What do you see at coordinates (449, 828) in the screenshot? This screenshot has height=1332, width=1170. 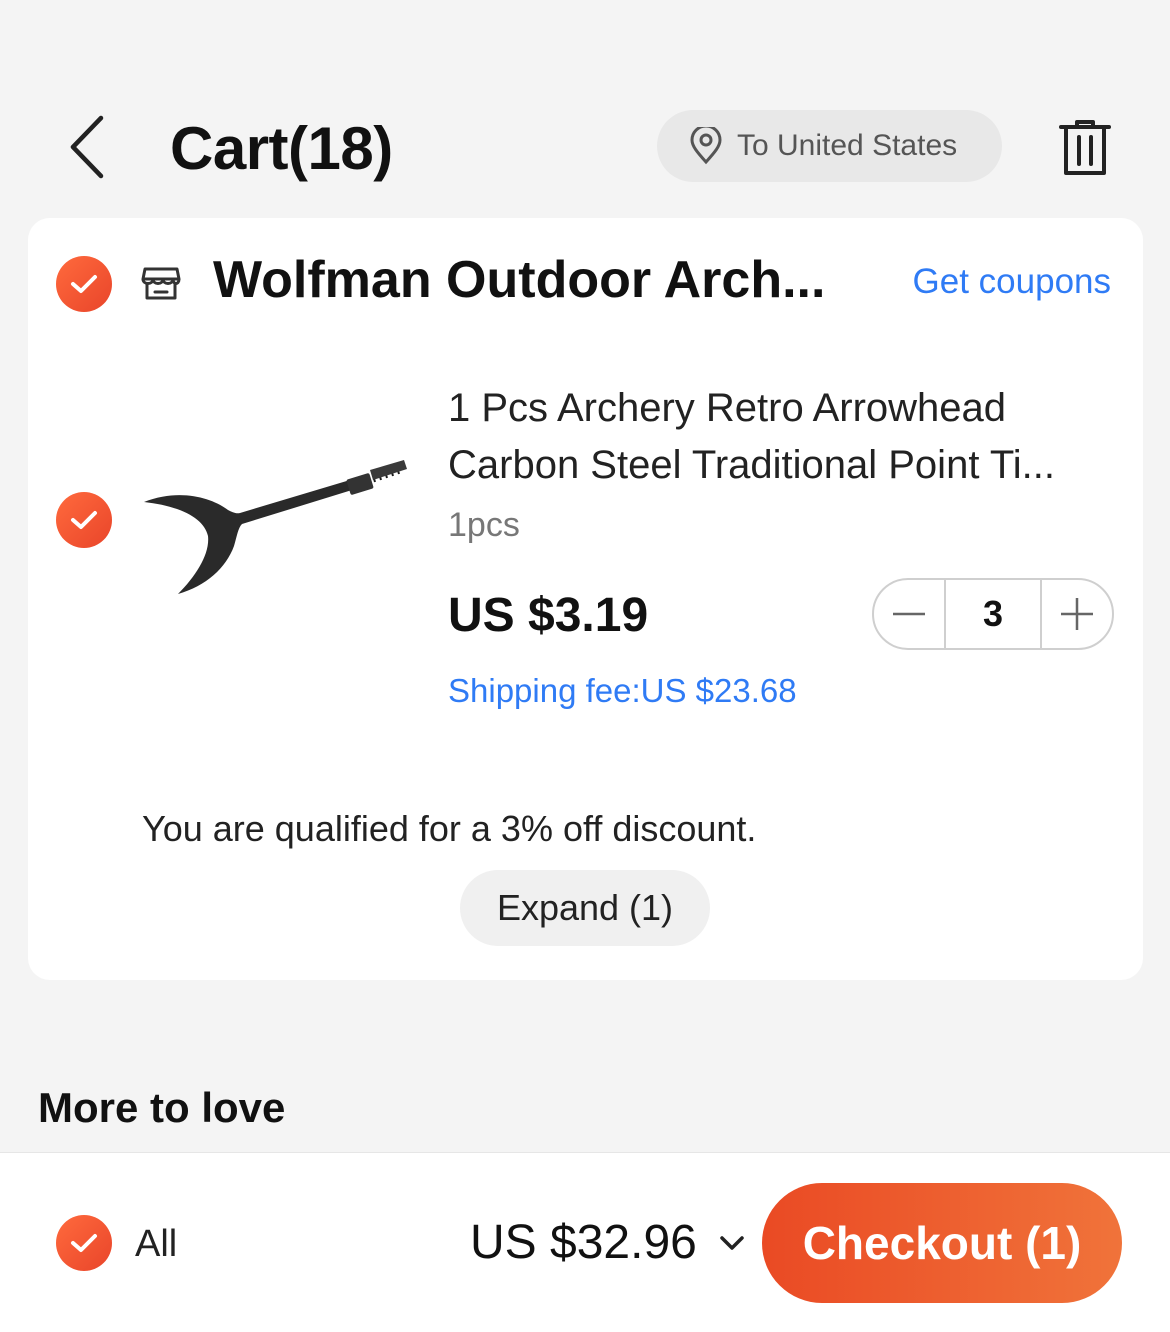 I see `discount-message: You are qualified for a 3% off discount.` at bounding box center [449, 828].